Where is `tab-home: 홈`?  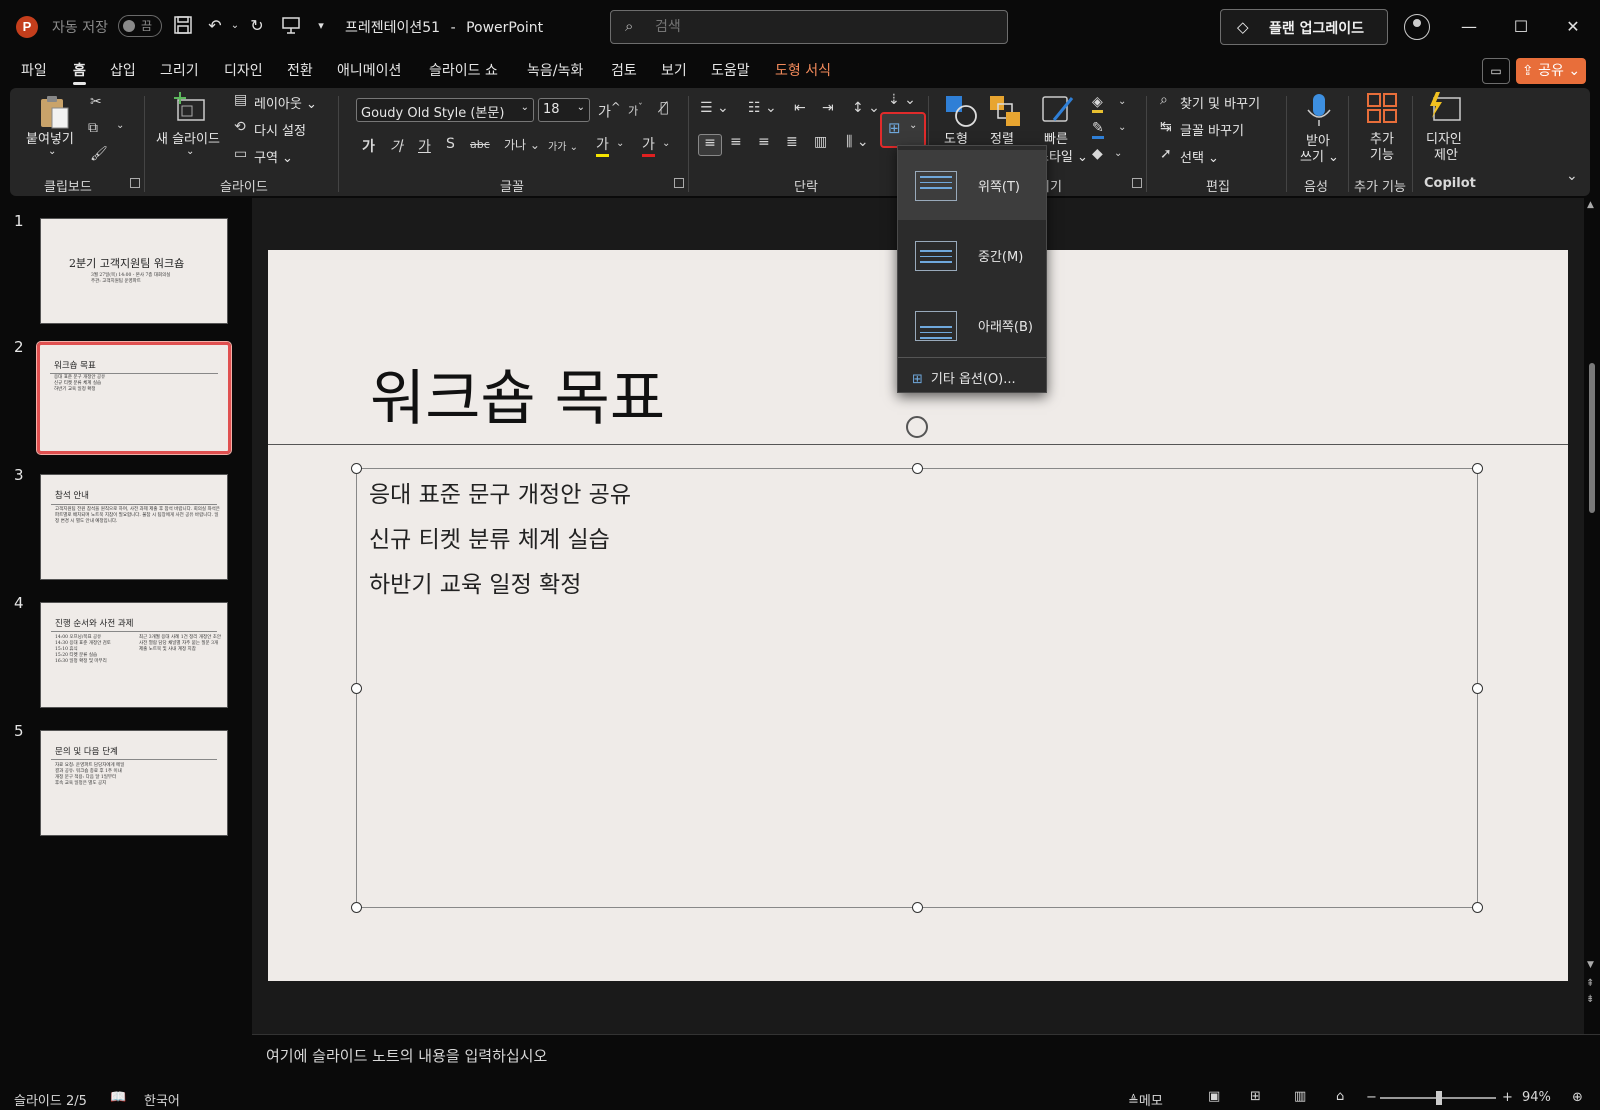 tab-home: 홈 is located at coordinates (79, 72).